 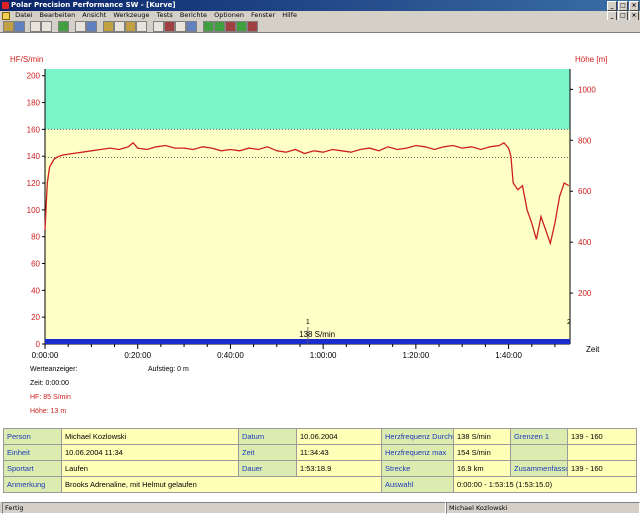 I want to click on y-right-axis-label: Höhe [m], so click(x=591, y=59).